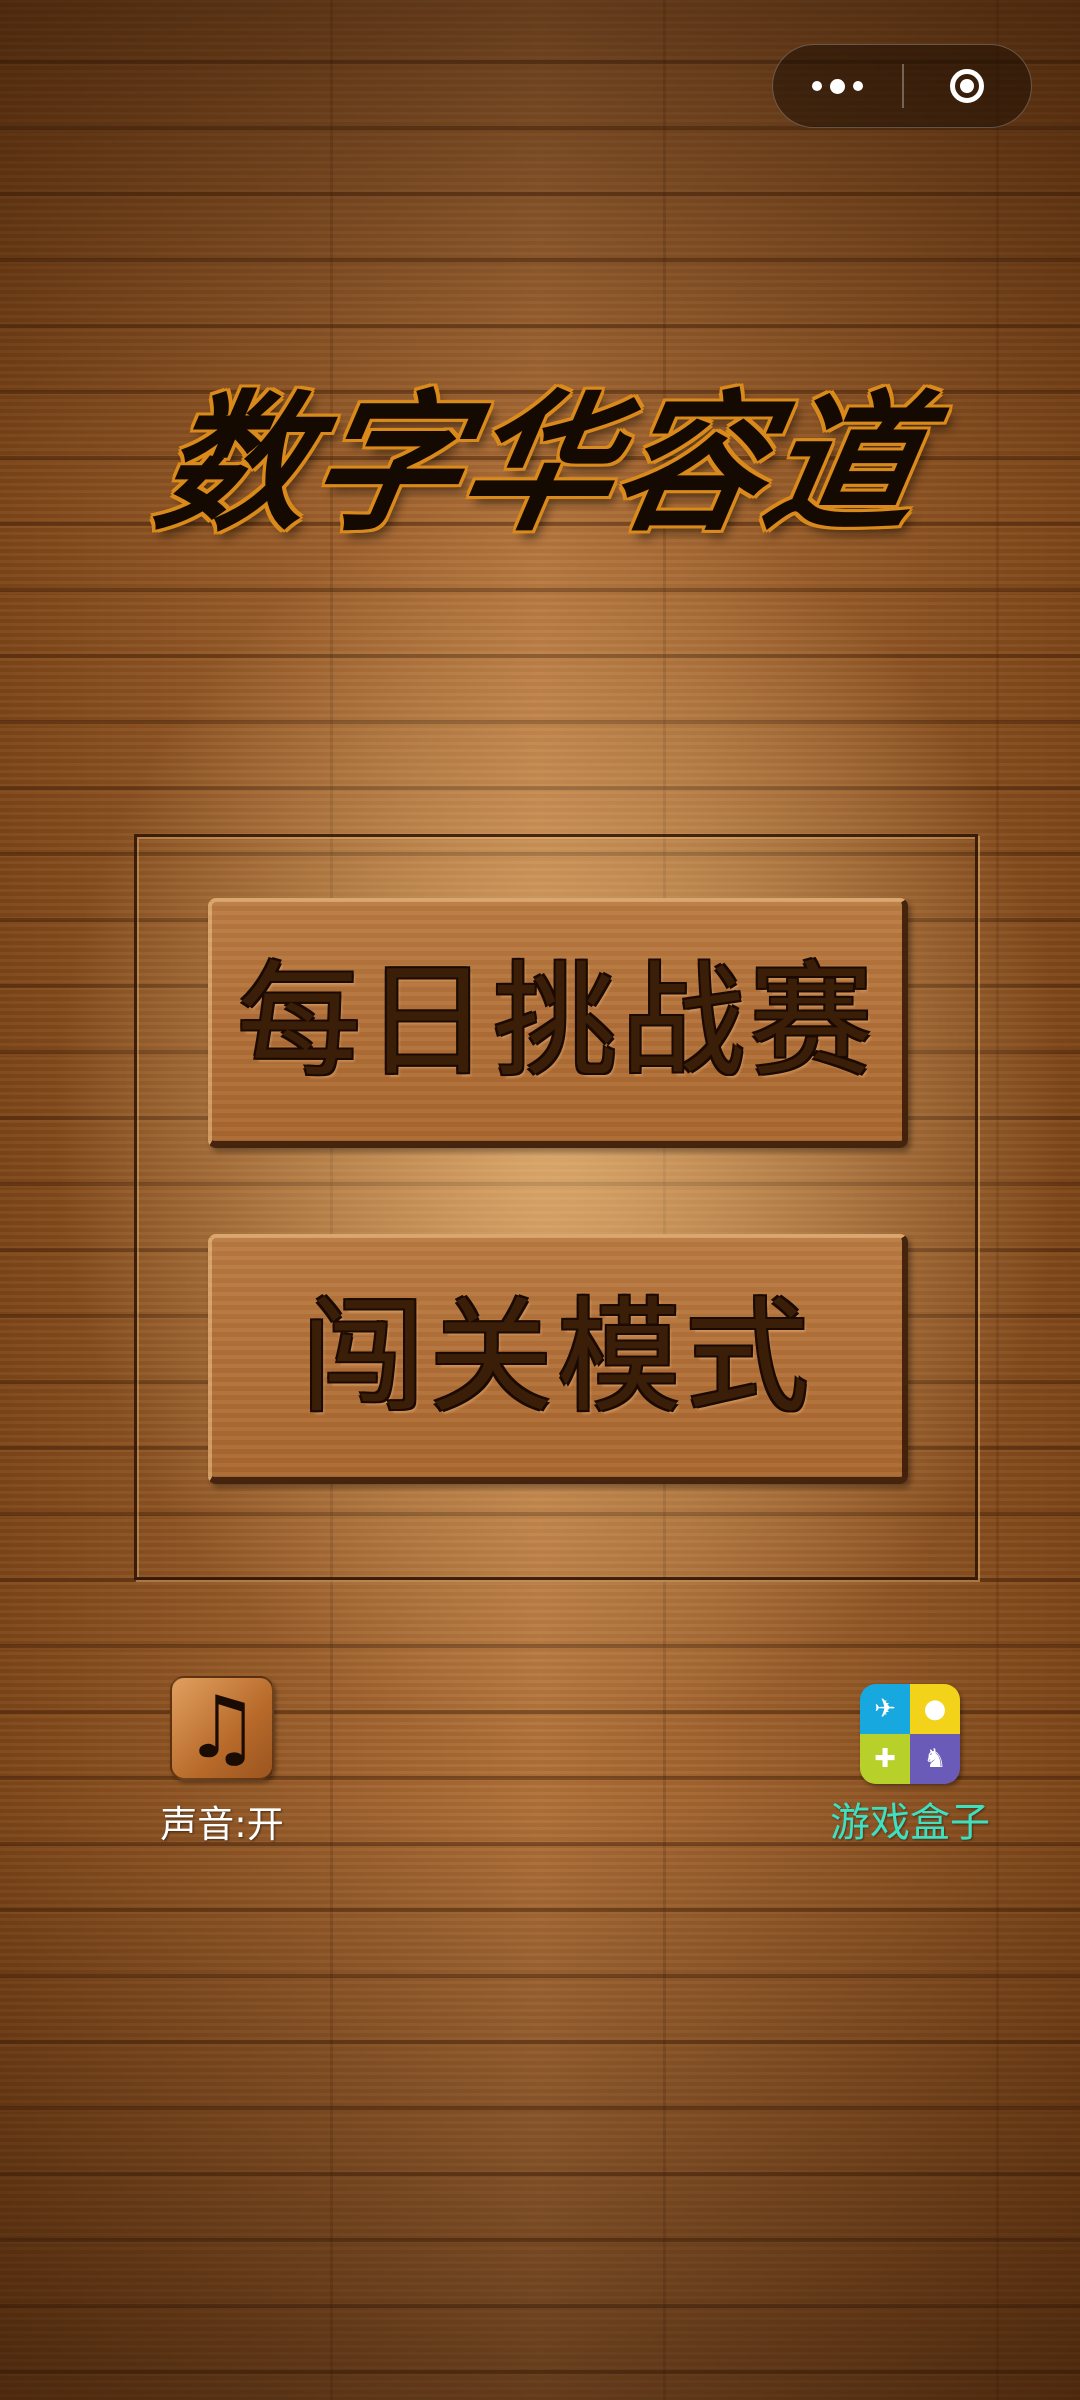 The image size is (1080, 2400). What do you see at coordinates (935, 1759) in the screenshot?
I see `chess-knight-icon: ♞` at bounding box center [935, 1759].